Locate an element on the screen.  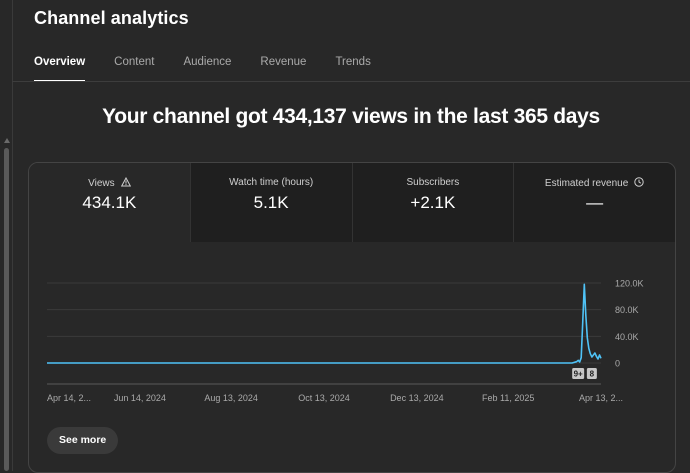
tab-revenue: Revenue is located at coordinates (283, 69).